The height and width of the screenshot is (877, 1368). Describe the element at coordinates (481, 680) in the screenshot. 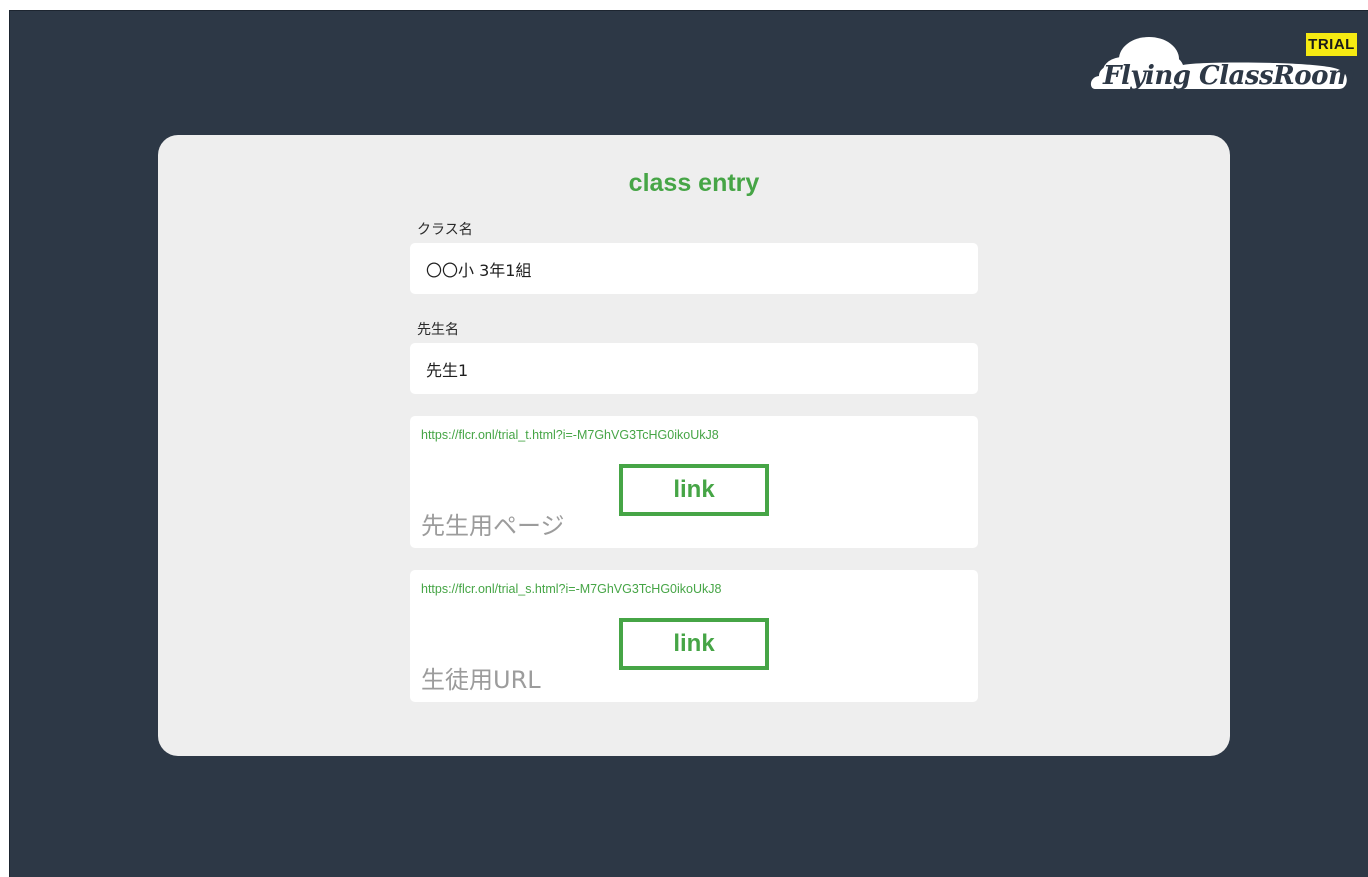

I see `student-url-caption: 生徒用URL` at that location.